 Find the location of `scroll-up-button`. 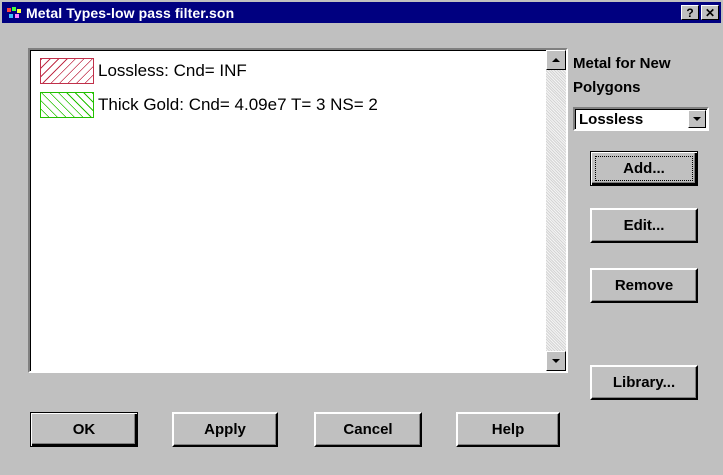

scroll-up-button is located at coordinates (556, 60).